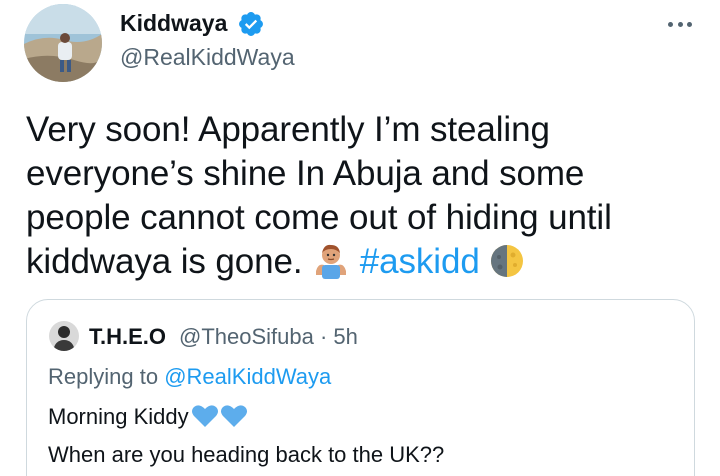 This screenshot has height=476, width=720. I want to click on replying-to-line: Replying to @RealKiddWaya, so click(189, 377).